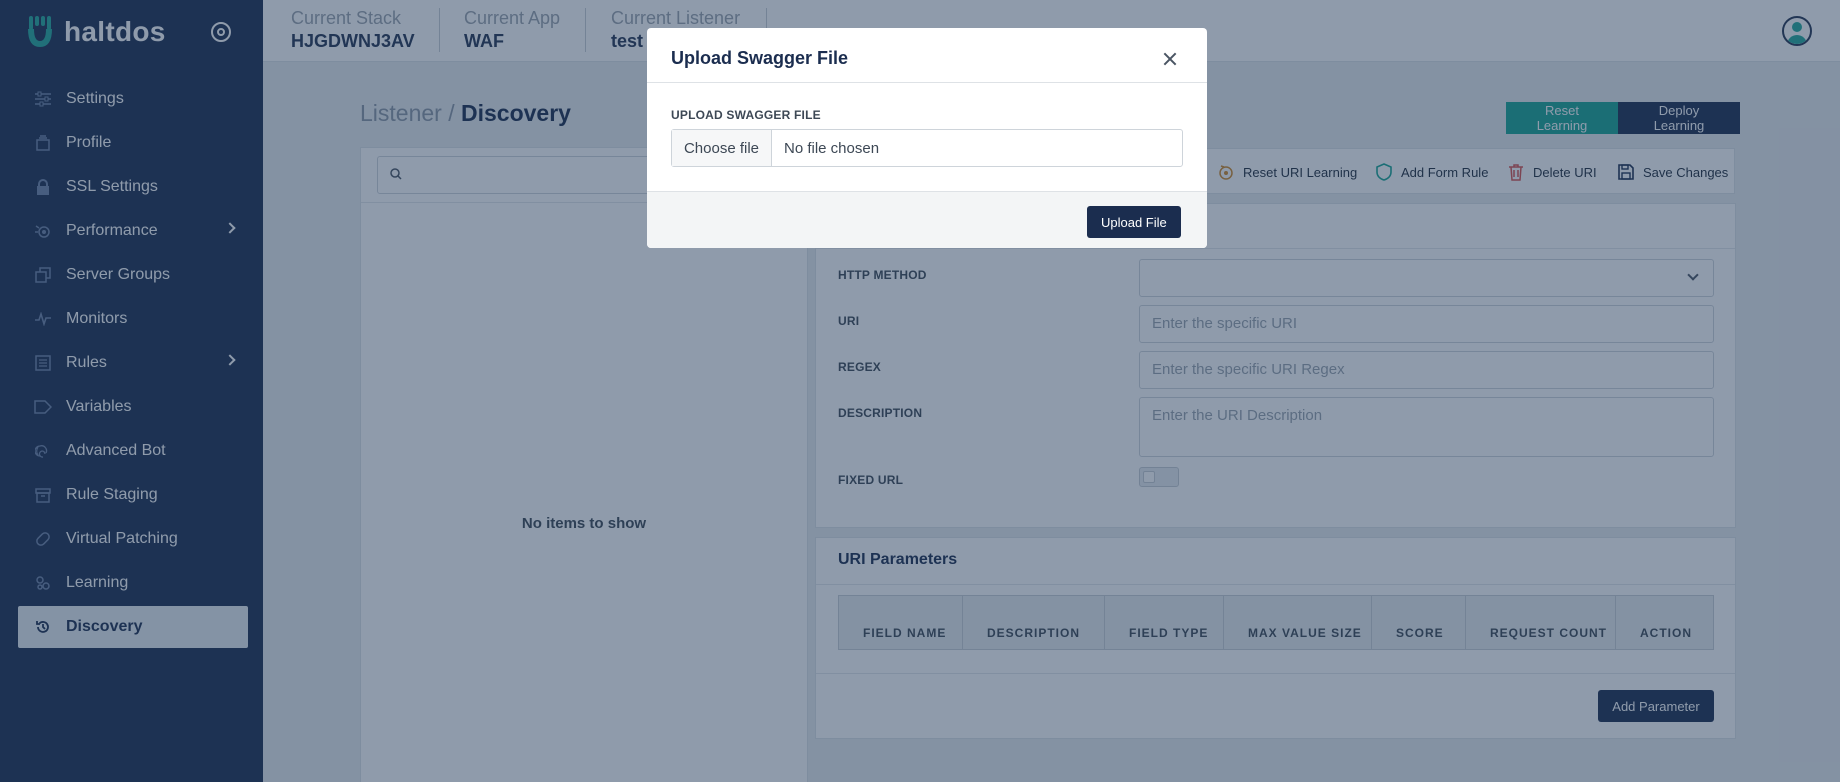  What do you see at coordinates (927, 82) in the screenshot?
I see `divider` at bounding box center [927, 82].